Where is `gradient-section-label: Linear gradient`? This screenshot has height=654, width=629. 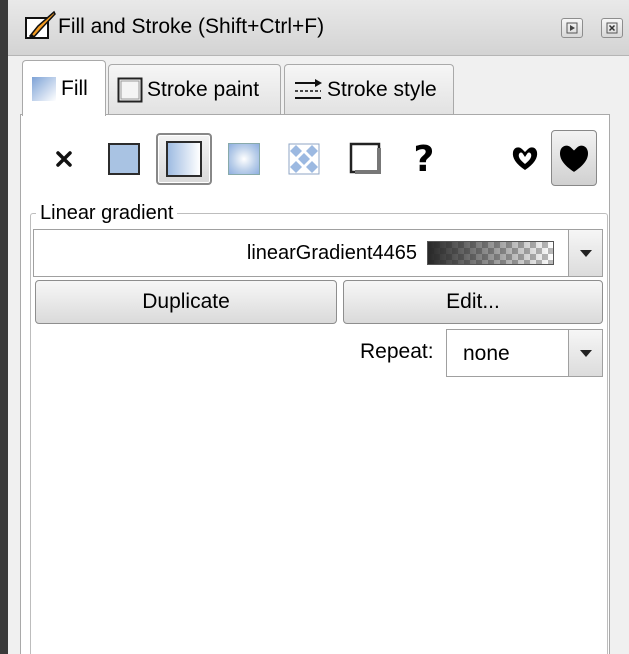 gradient-section-label: Linear gradient is located at coordinates (107, 213).